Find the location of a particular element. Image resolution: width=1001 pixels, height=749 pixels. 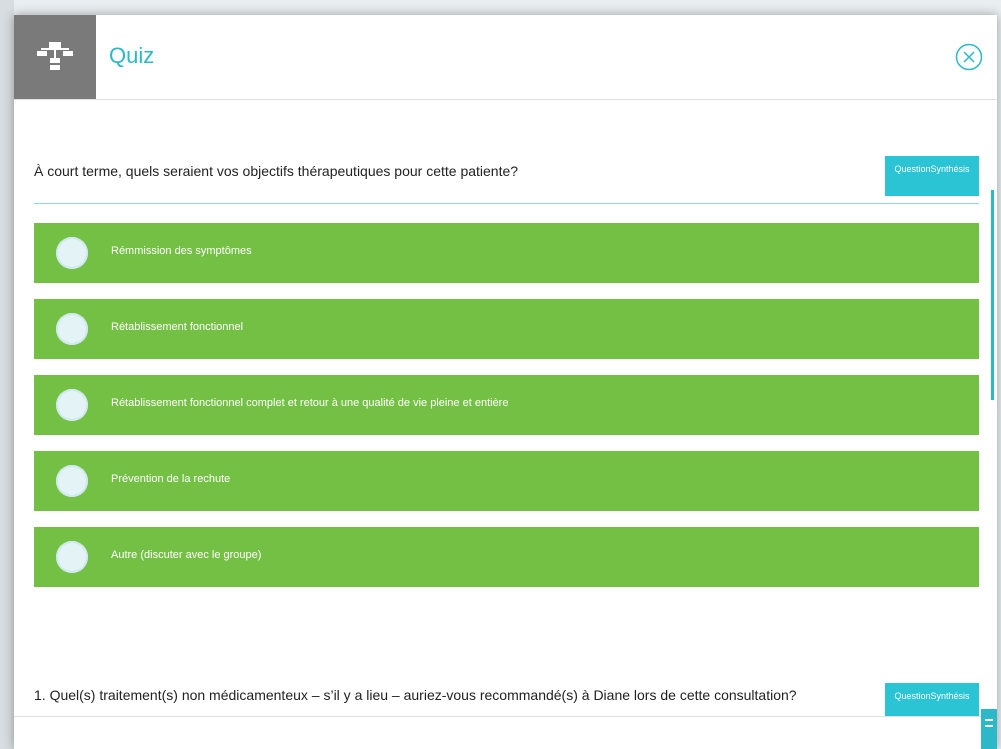

scrollbar-thumb is located at coordinates (992, 295).